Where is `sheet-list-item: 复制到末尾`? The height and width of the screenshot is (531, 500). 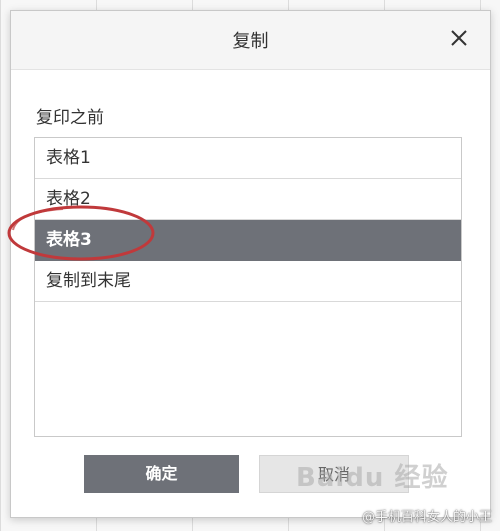
sheet-list-item: 复制到末尾 is located at coordinates (248, 281).